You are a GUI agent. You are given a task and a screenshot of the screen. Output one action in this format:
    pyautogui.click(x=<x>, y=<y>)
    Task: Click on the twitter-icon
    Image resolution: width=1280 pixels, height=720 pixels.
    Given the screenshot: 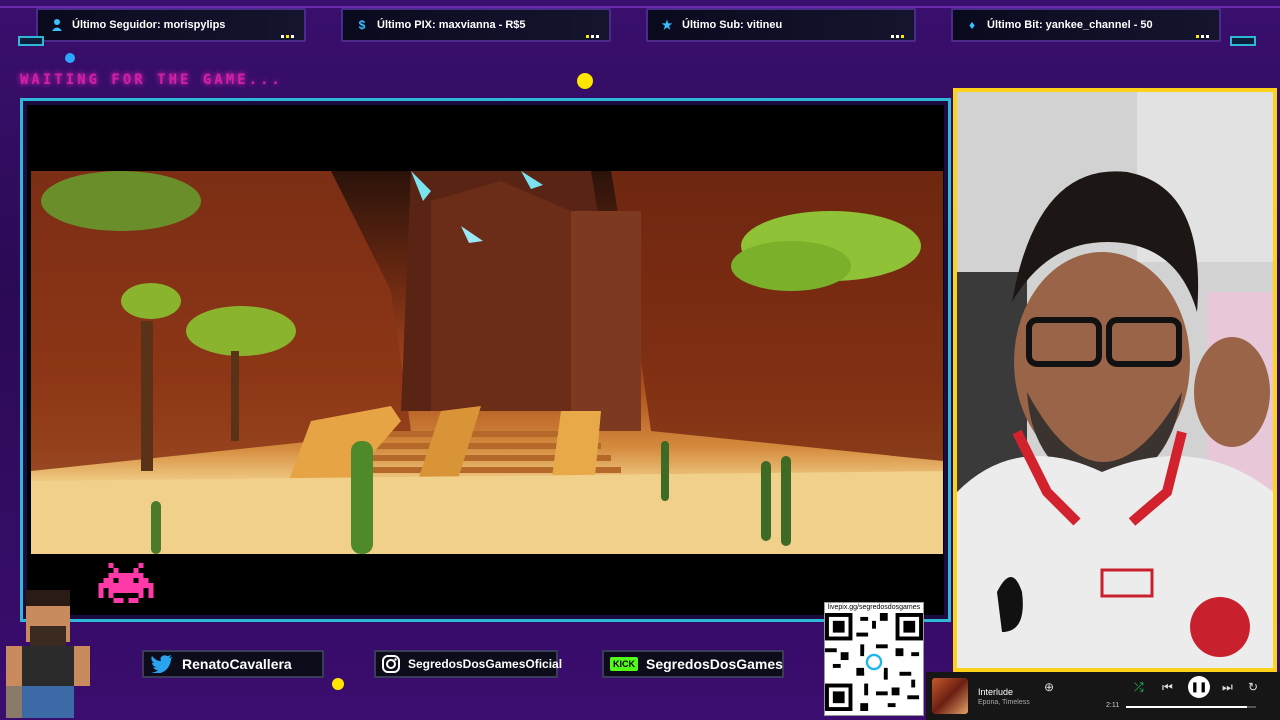 What is the action you would take?
    pyautogui.click(x=162, y=664)
    